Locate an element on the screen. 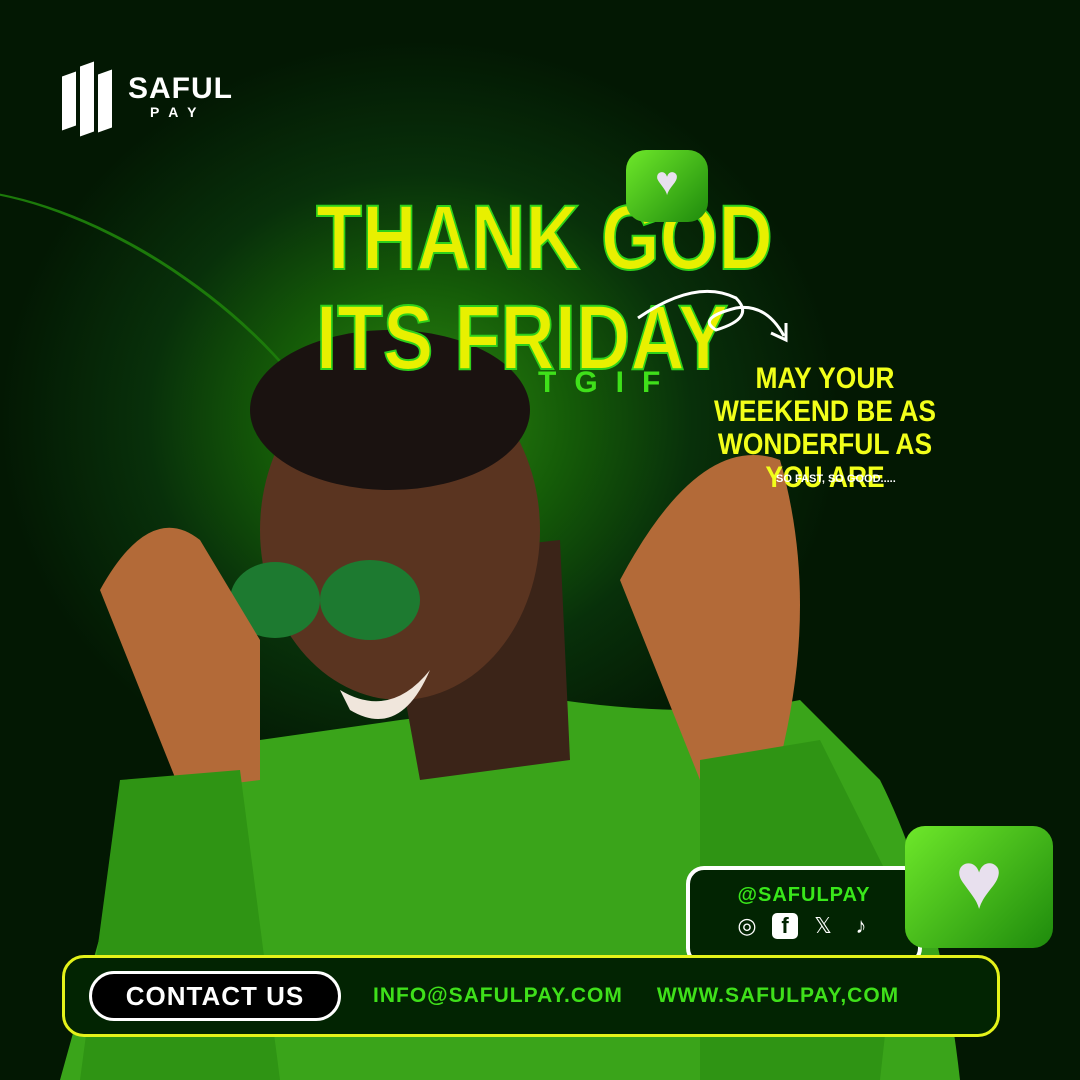 This screenshot has height=1080, width=1080. contact-us-button: CONTACT US is located at coordinates (215, 996).